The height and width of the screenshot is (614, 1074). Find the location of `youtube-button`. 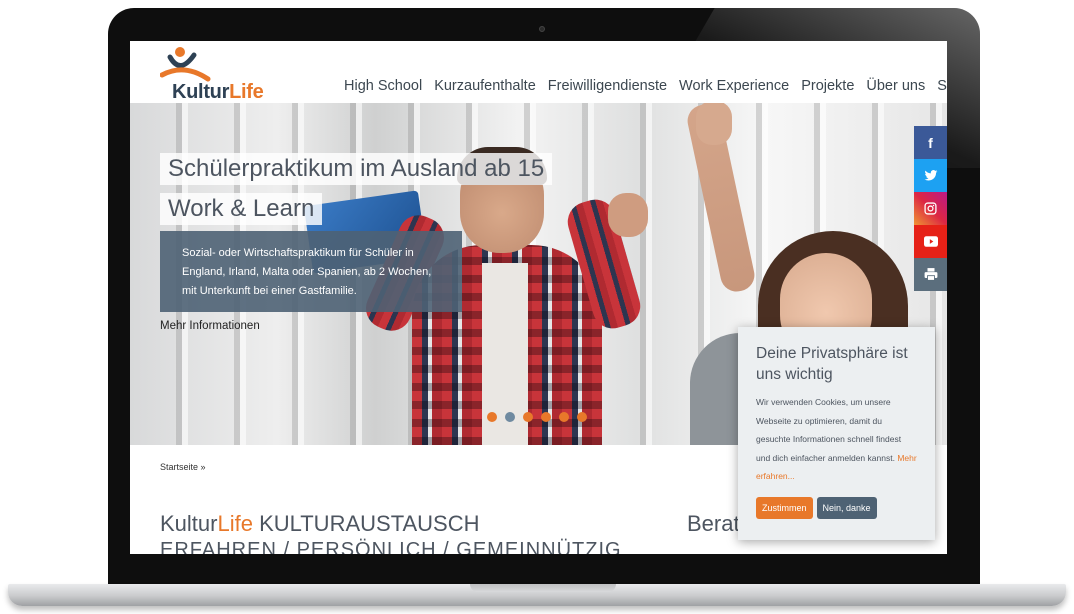

youtube-button is located at coordinates (930, 241).